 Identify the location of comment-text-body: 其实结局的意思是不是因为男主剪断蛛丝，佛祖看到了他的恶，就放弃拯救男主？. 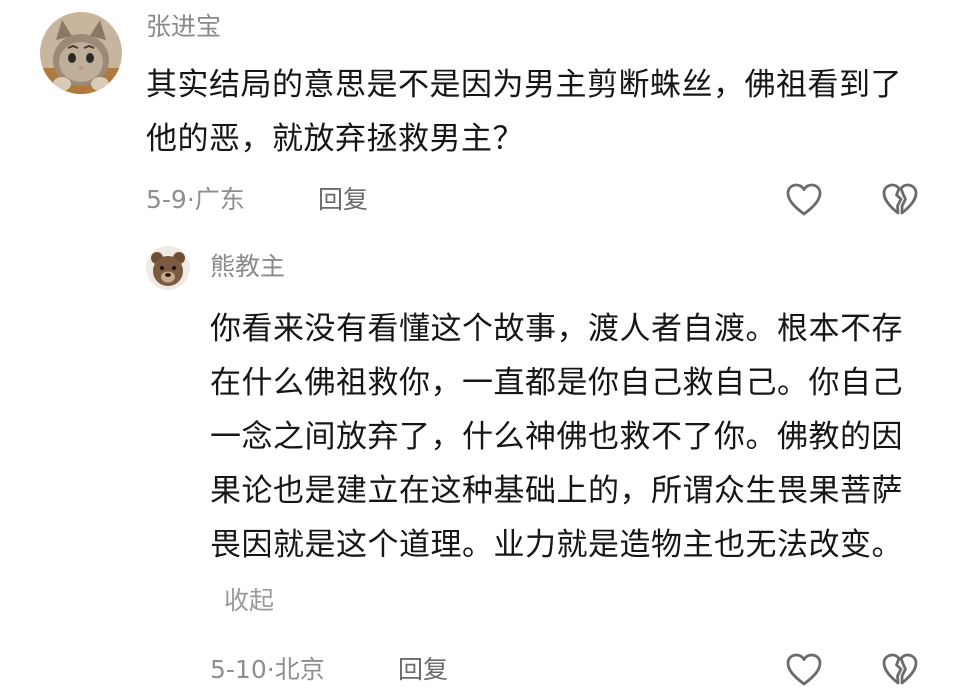
(524, 112).